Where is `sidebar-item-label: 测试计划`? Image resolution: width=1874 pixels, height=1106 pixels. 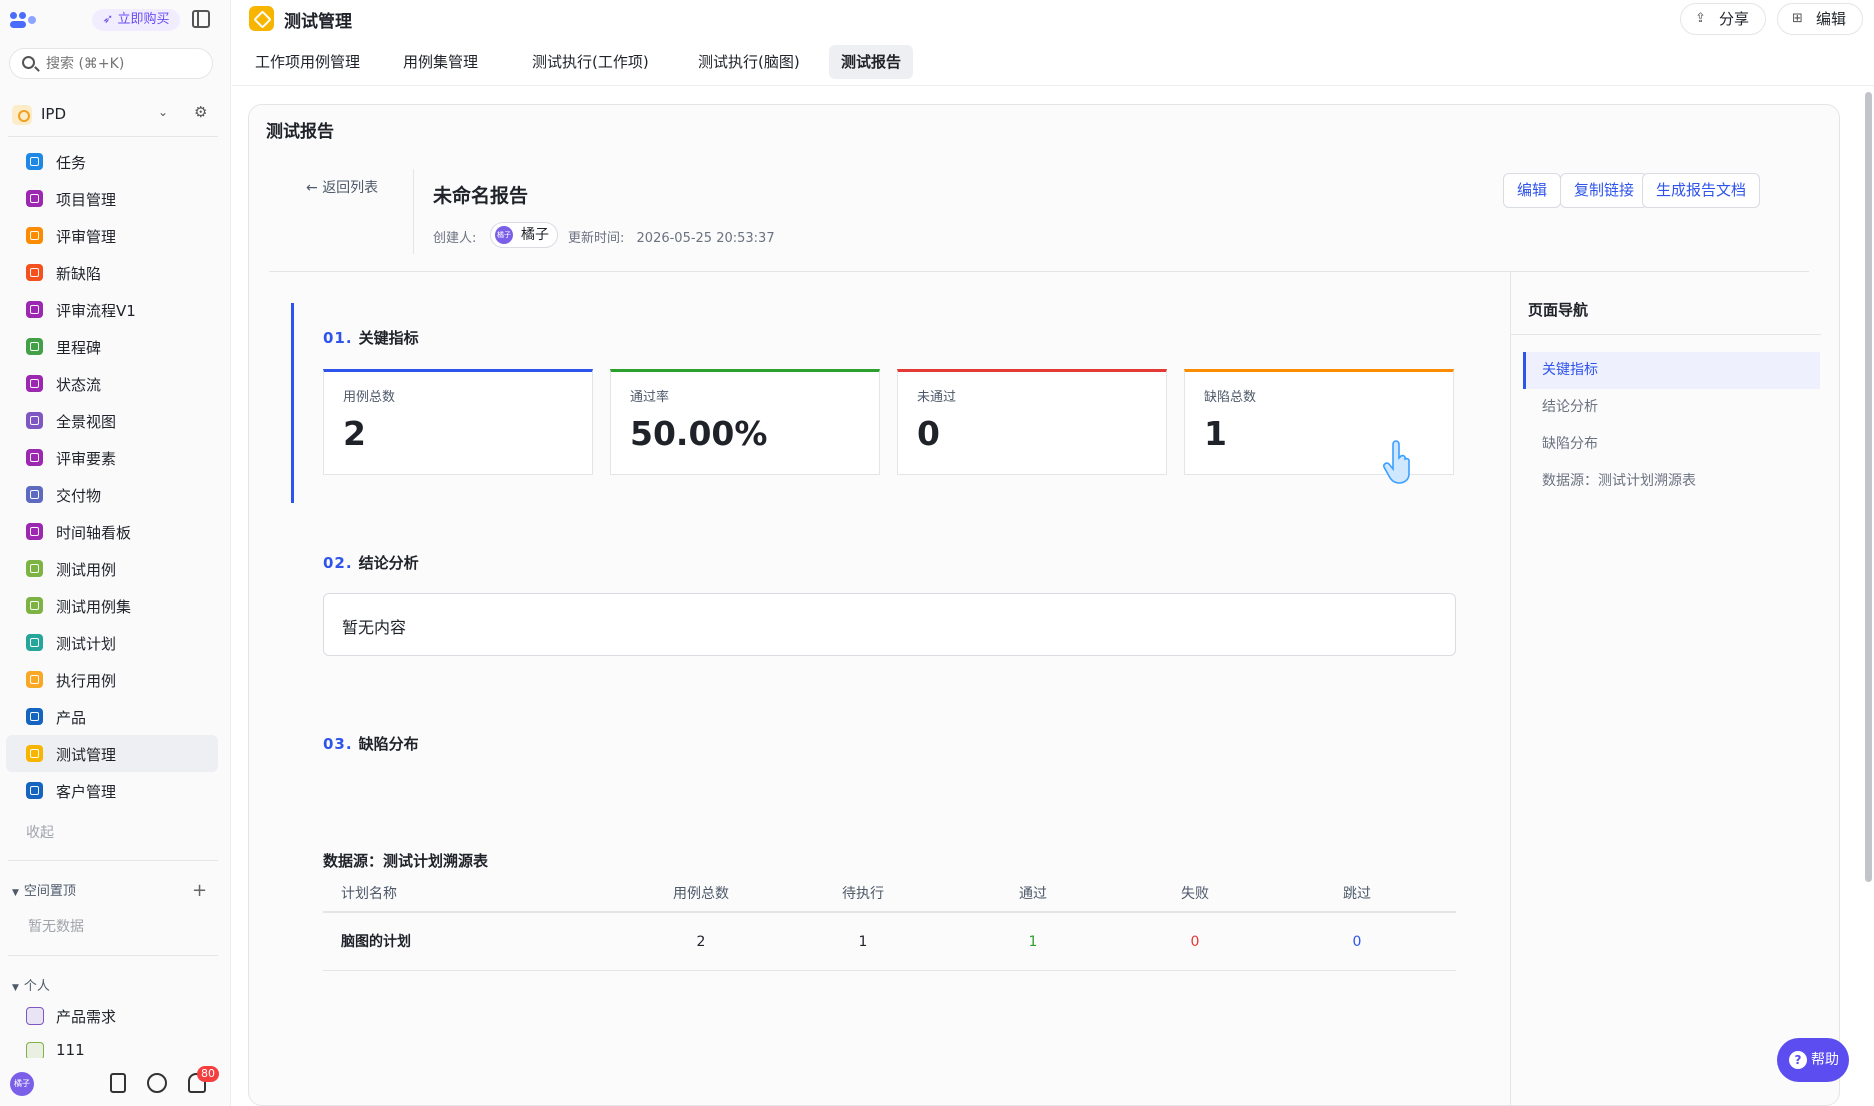
sidebar-item-label: 测试计划 is located at coordinates (86, 644).